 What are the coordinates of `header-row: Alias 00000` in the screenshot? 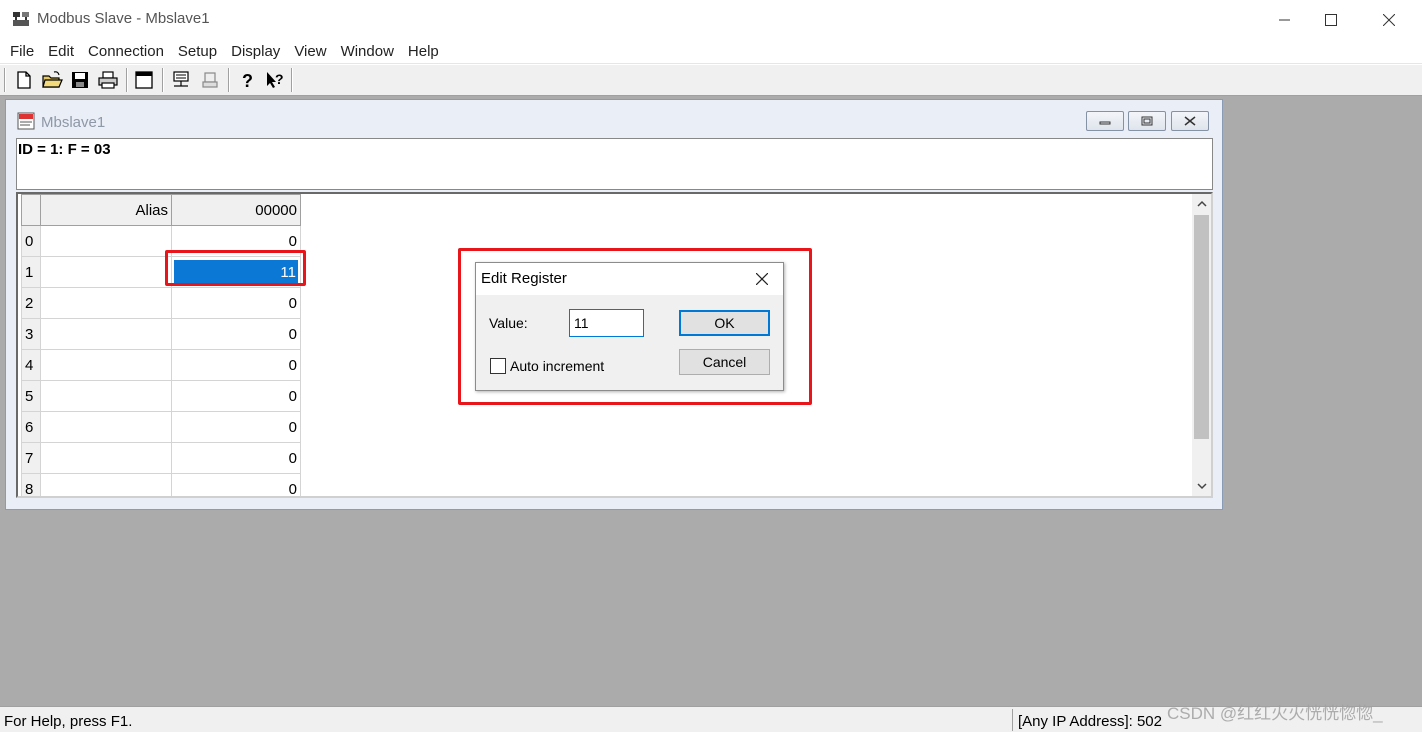 It's located at (161, 210).